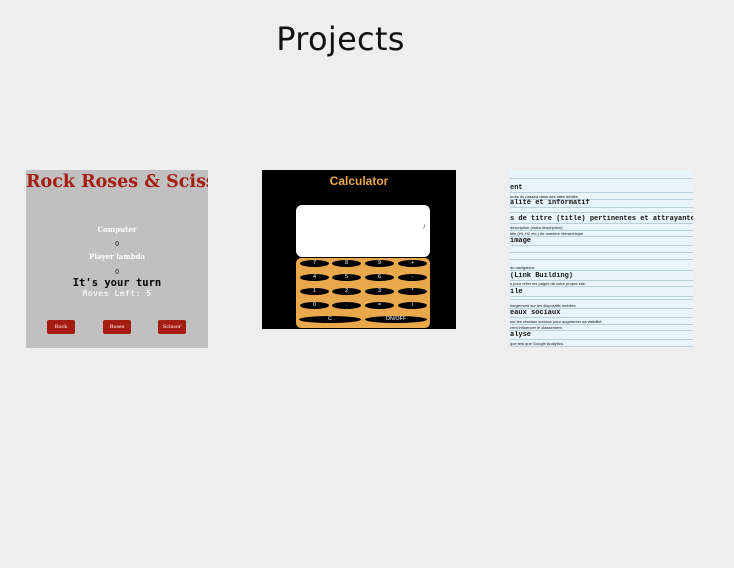 This screenshot has width=734, height=568. I want to click on key-decimal: ., so click(346, 305).